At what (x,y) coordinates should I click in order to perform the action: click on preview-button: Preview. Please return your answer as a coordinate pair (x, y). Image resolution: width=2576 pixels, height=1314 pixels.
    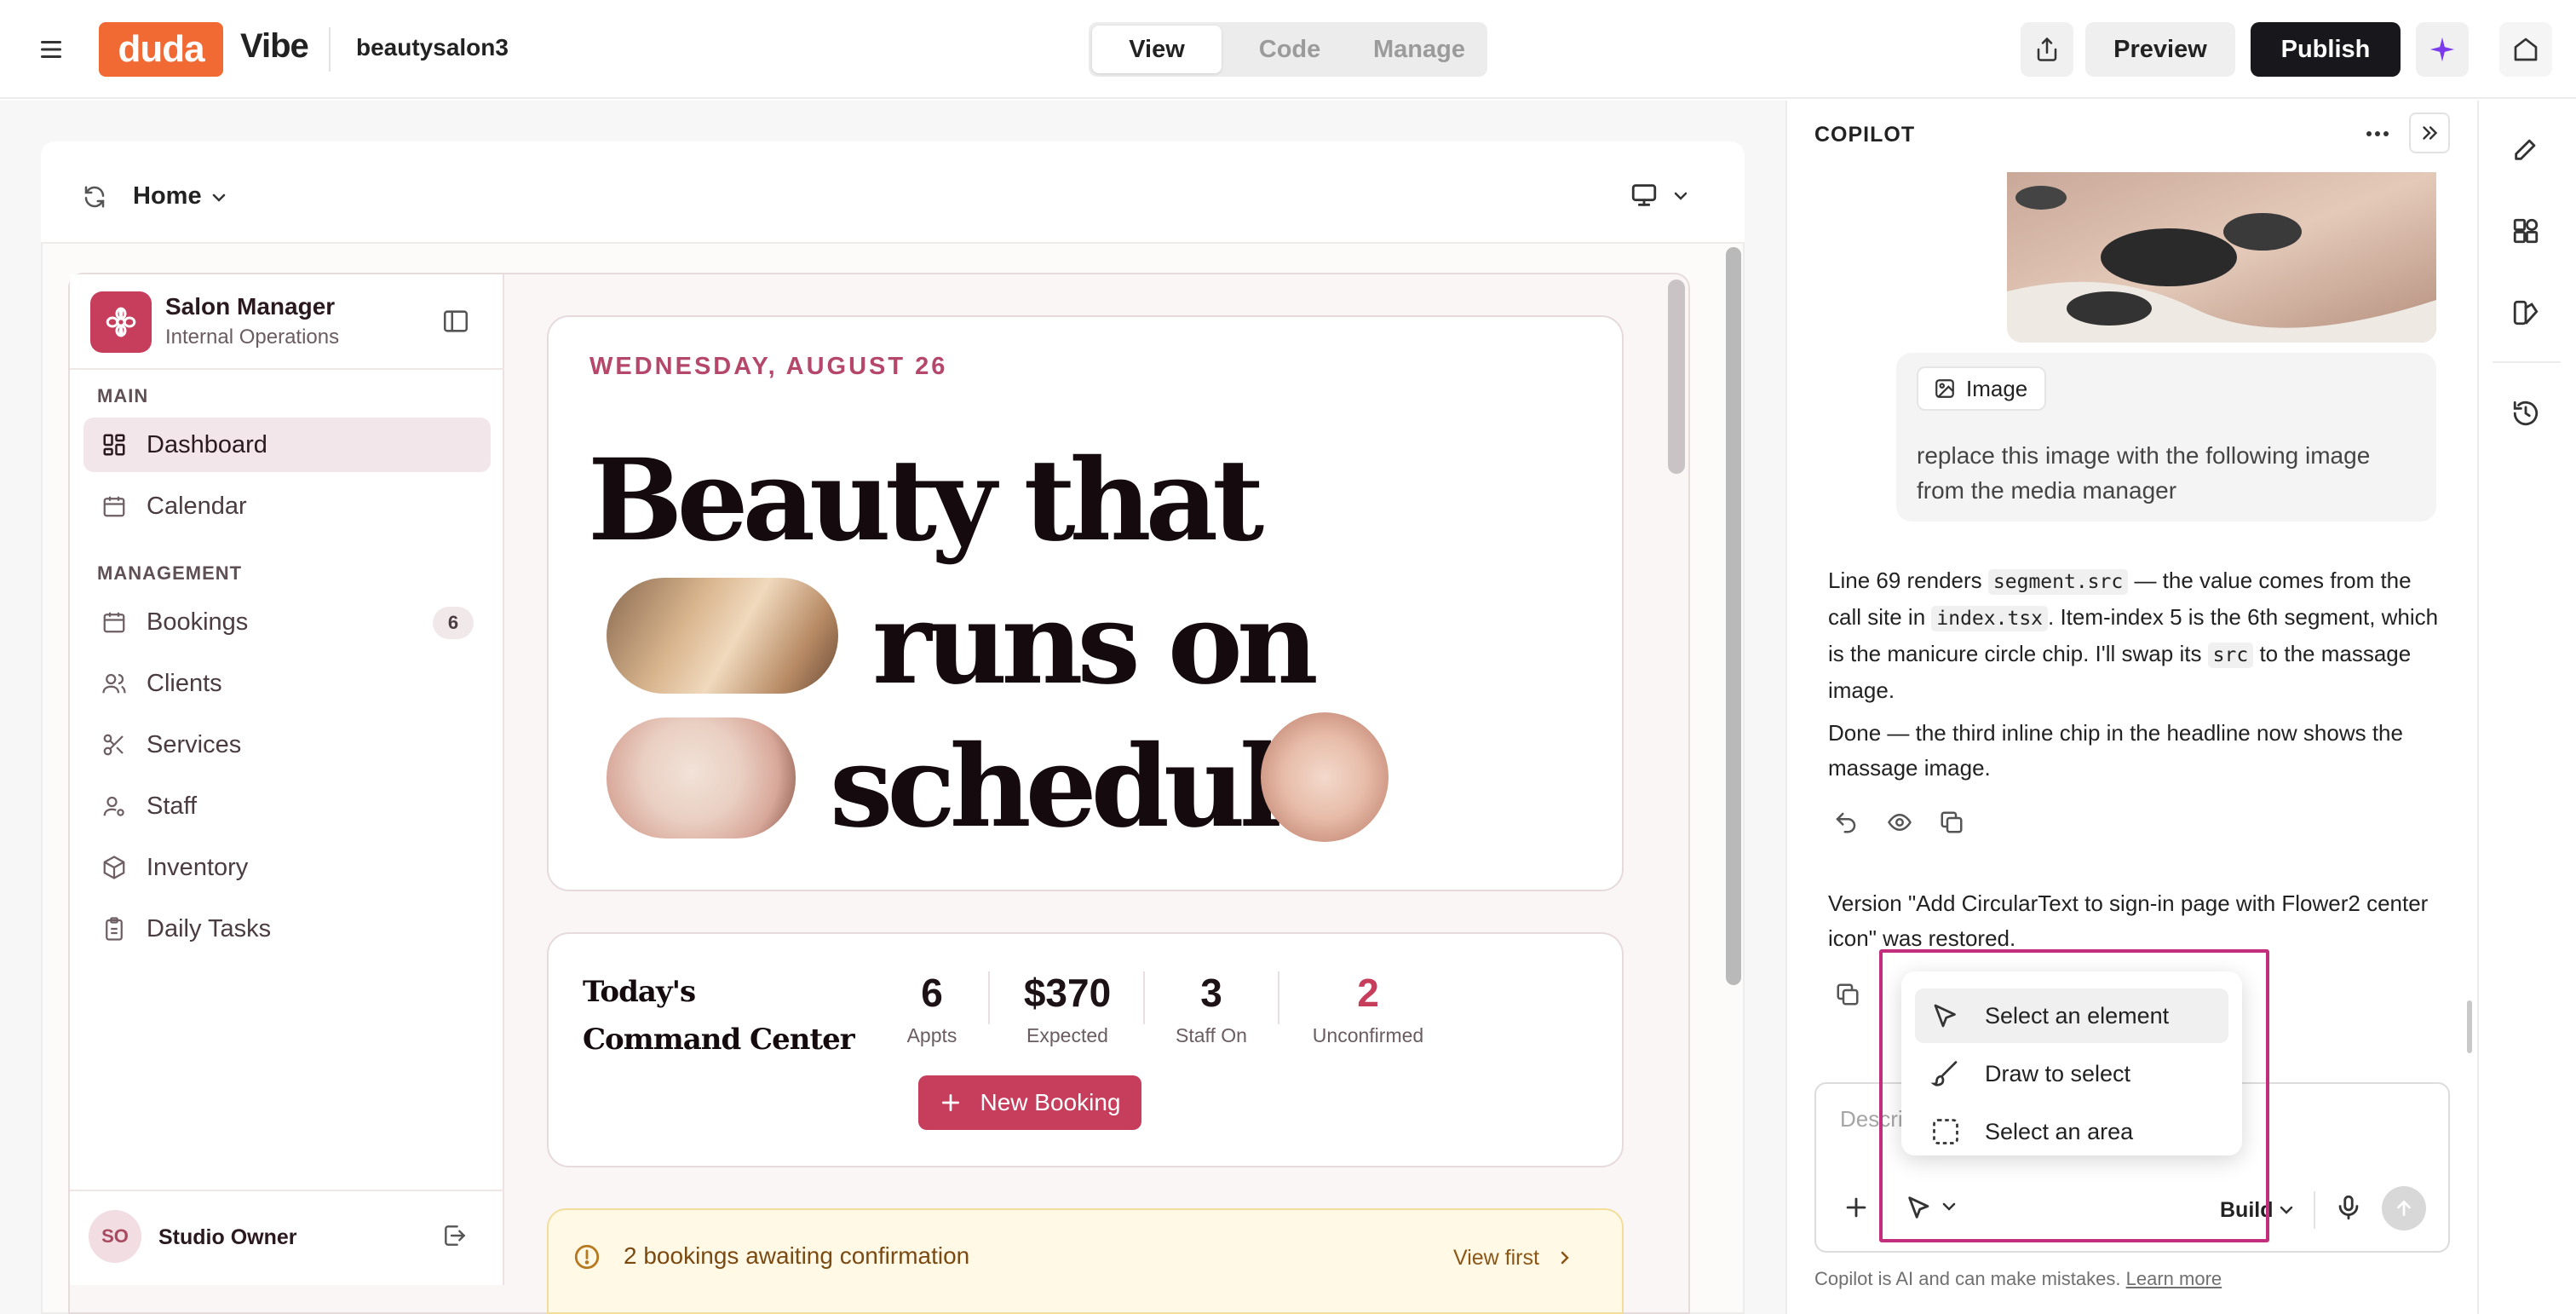
    Looking at the image, I should click on (2160, 49).